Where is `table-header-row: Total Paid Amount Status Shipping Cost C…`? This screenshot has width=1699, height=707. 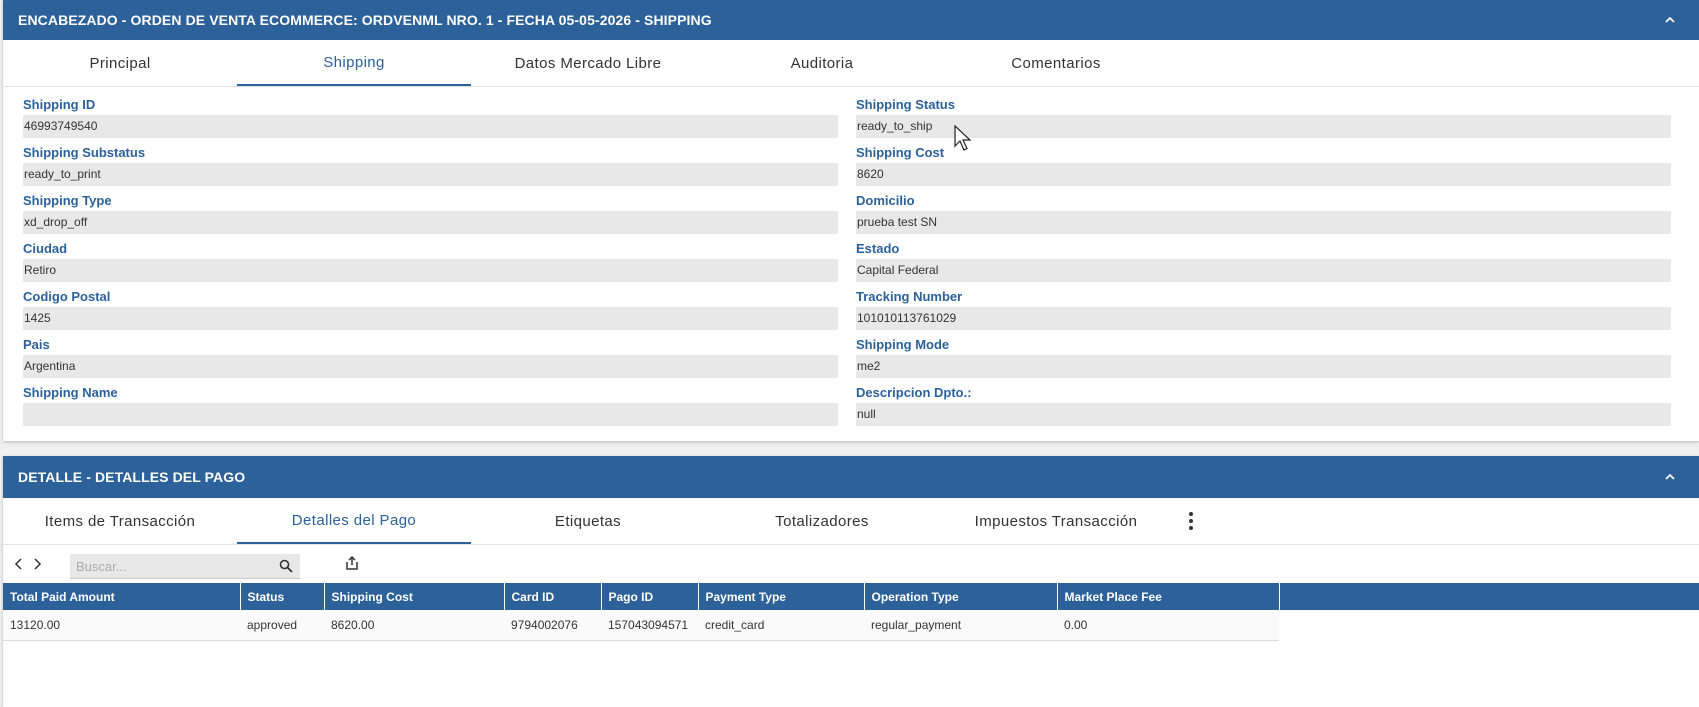
table-header-row: Total Paid Amount Status Shipping Cost C… is located at coordinates (851, 596).